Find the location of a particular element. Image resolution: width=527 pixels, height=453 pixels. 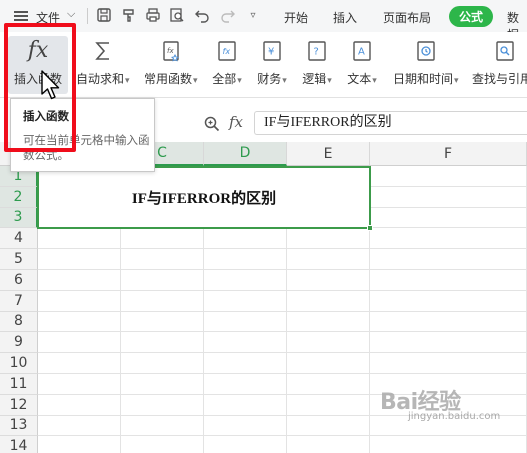

chevron-down-icon: ⌵ is located at coordinates (71, 14).